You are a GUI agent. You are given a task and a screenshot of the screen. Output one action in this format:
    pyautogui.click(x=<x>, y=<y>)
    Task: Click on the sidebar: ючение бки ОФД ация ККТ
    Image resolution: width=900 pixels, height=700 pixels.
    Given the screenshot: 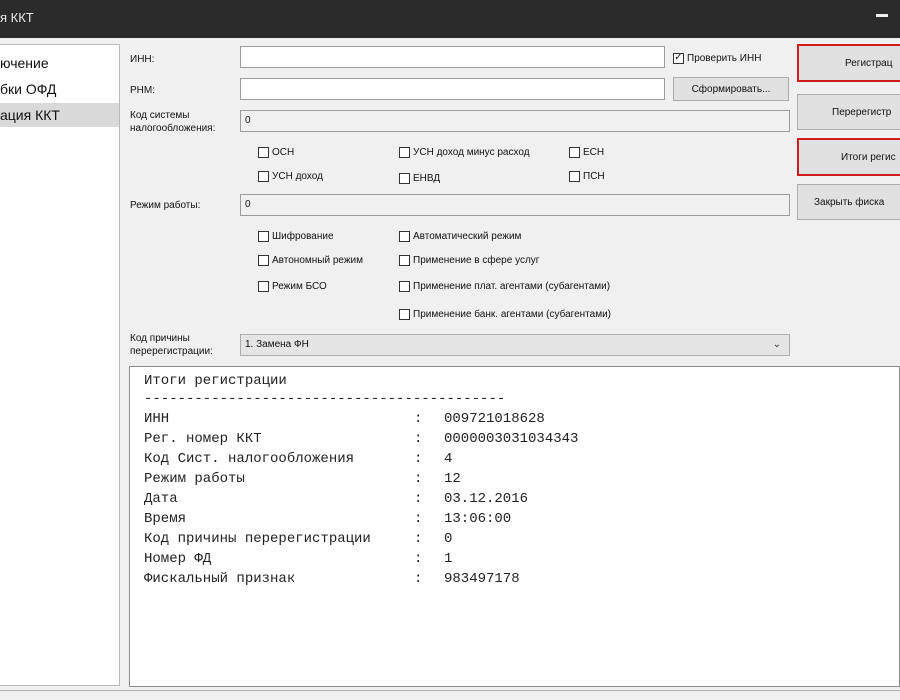 What is the action you would take?
    pyautogui.click(x=60, y=365)
    